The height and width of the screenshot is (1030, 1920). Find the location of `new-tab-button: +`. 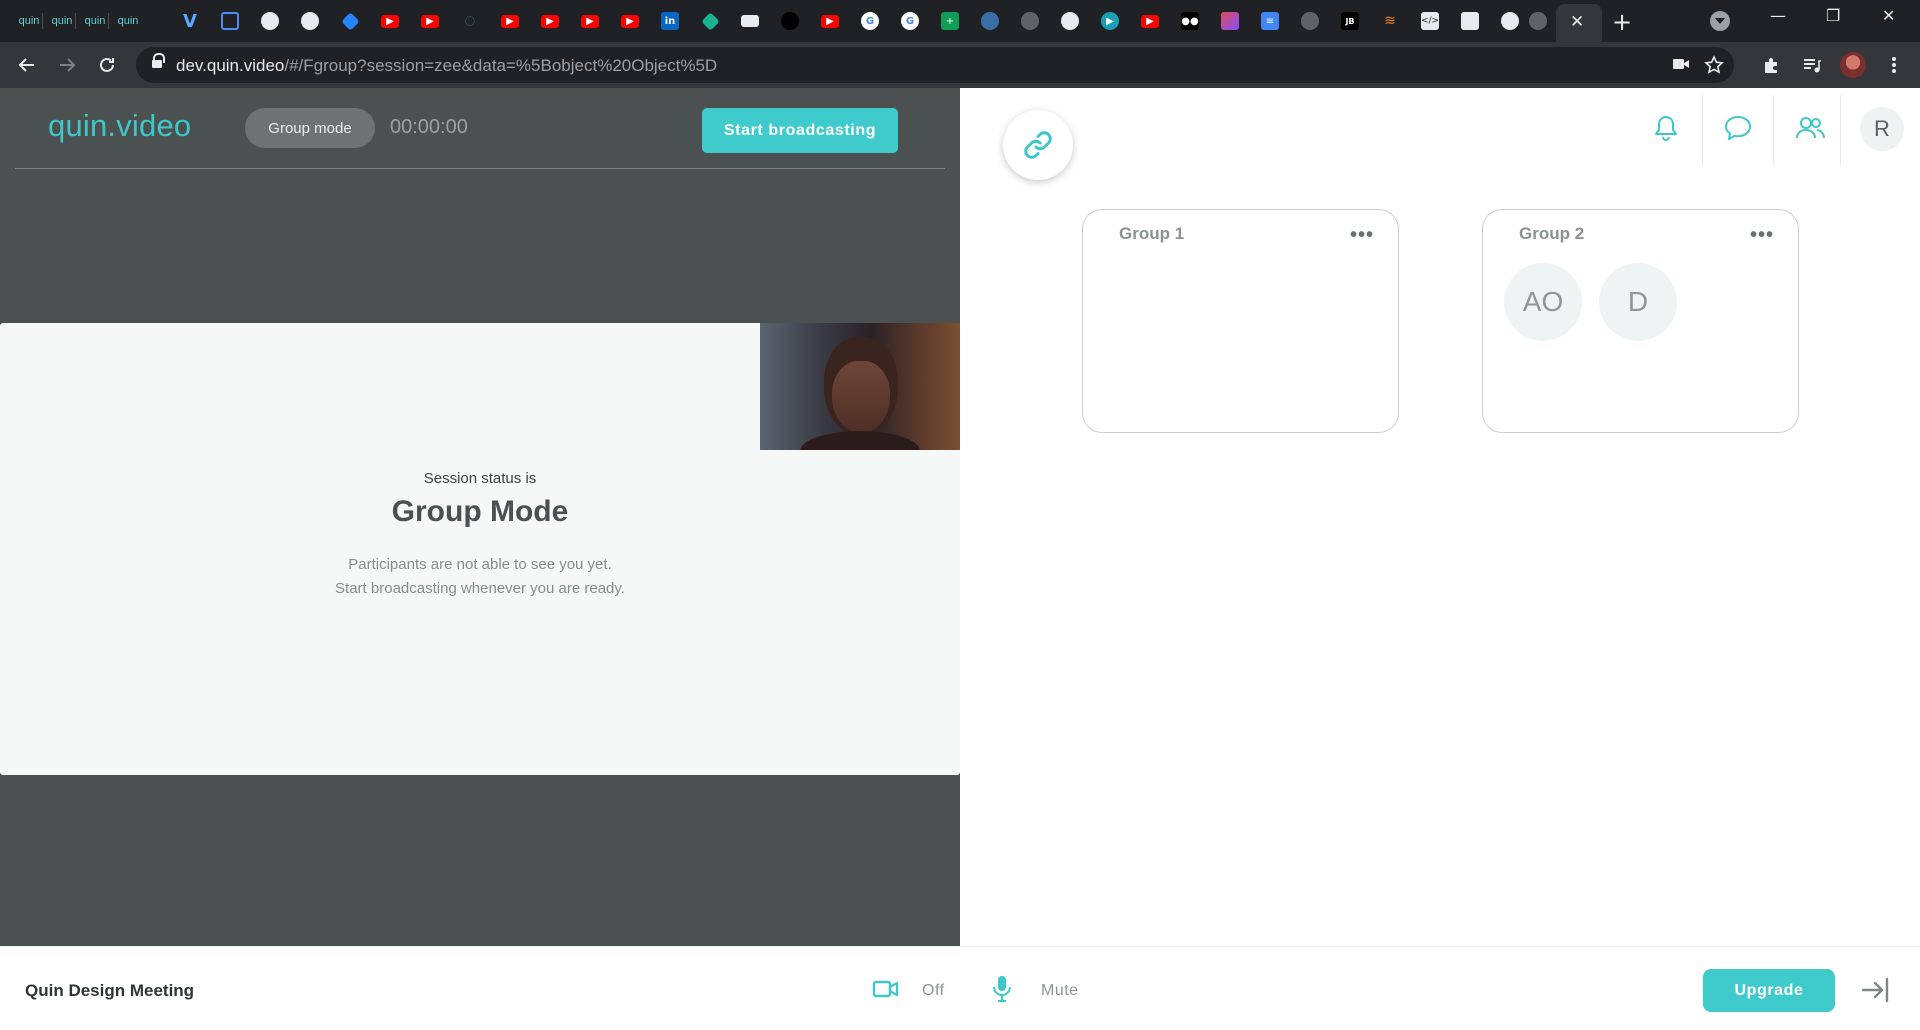

new-tab-button: + is located at coordinates (1622, 22).